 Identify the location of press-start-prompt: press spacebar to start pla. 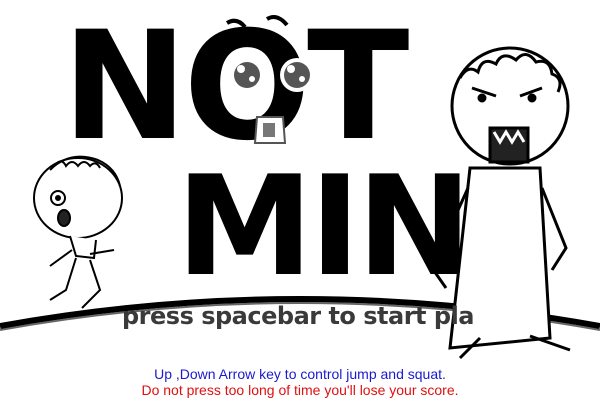
(298, 316).